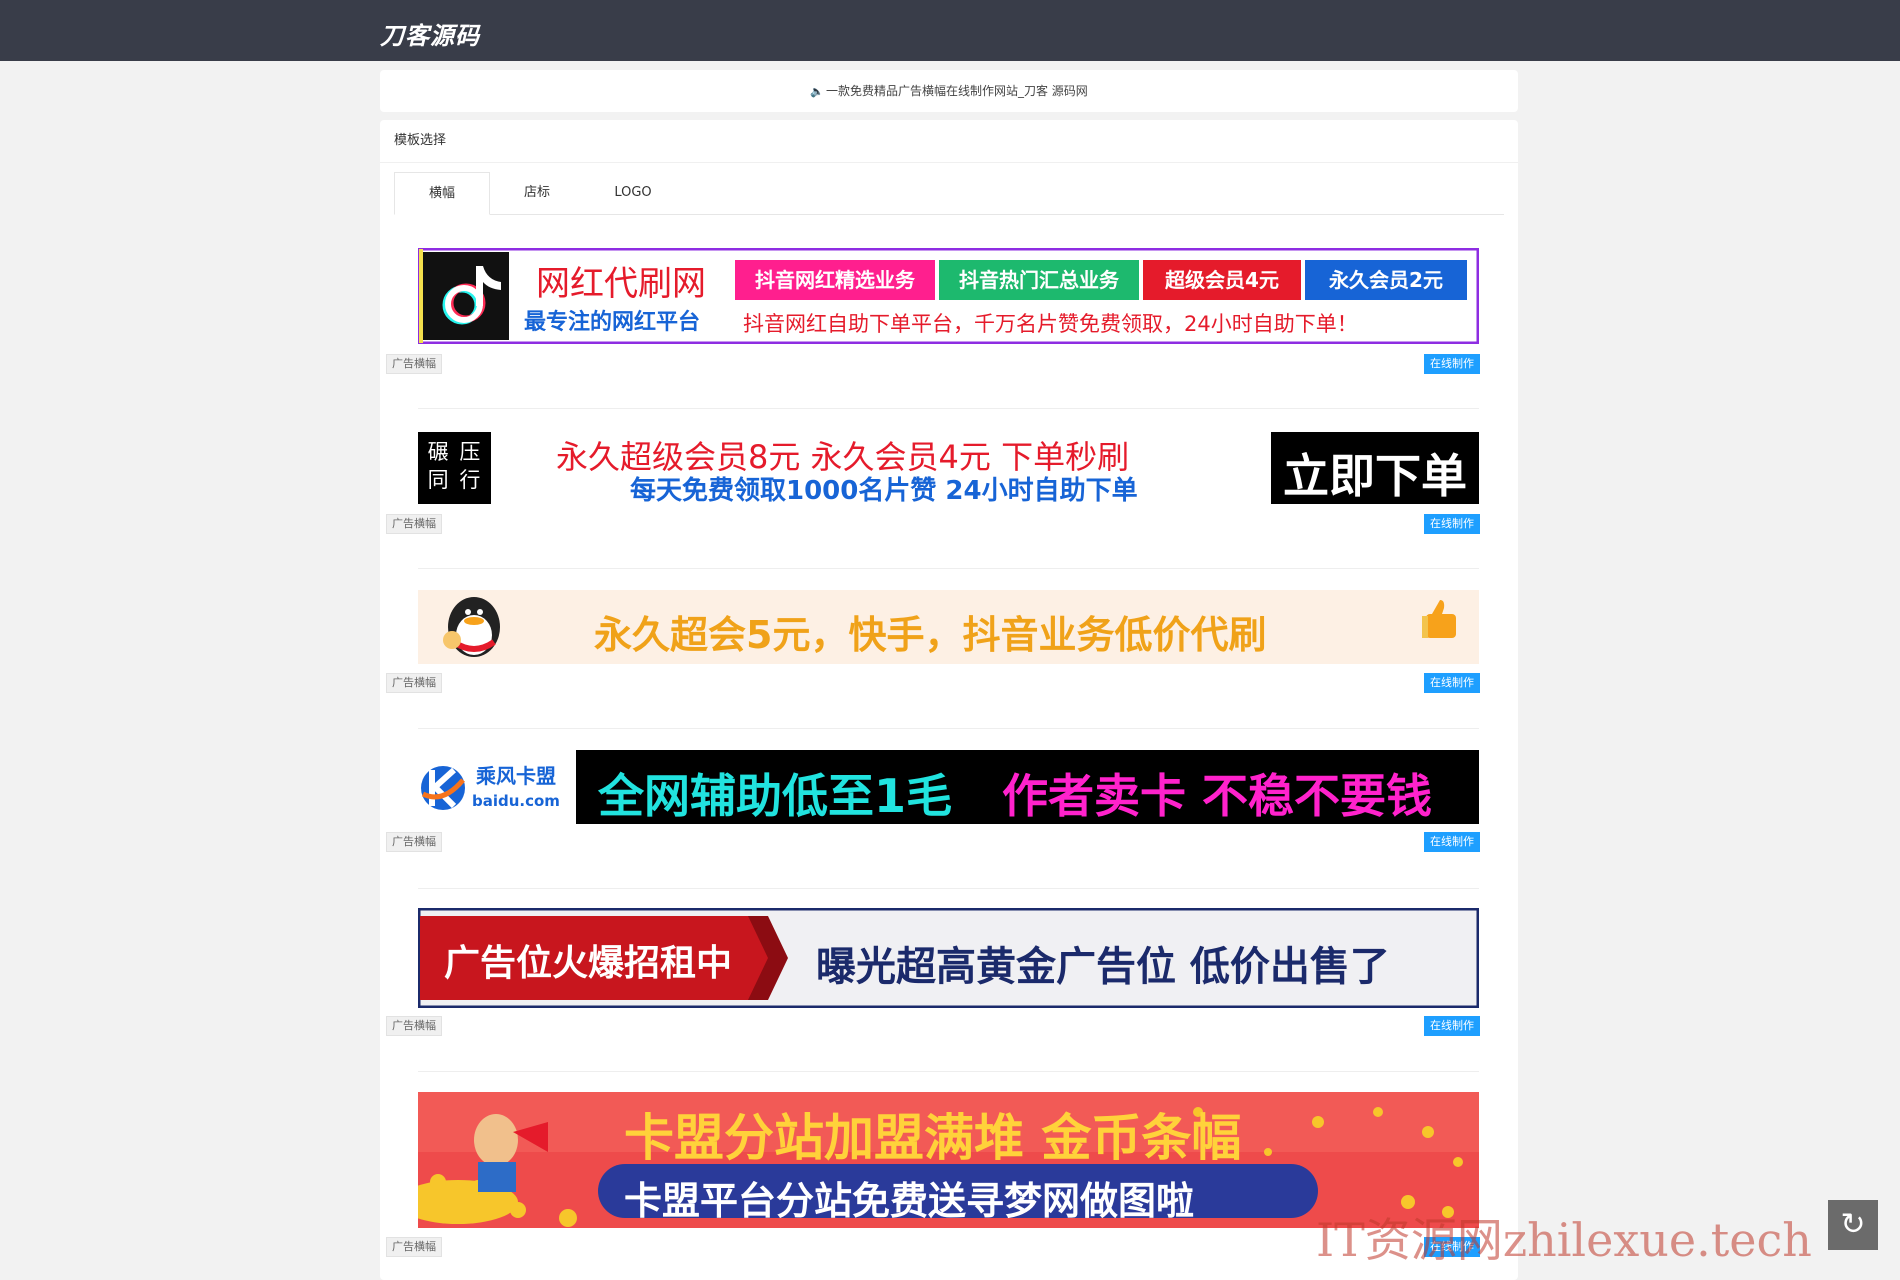 The height and width of the screenshot is (1280, 1900). Describe the element at coordinates (930, 635) in the screenshot. I see `banner3-text: 永久超会5元，快手，抖音业务低价代刷` at that location.